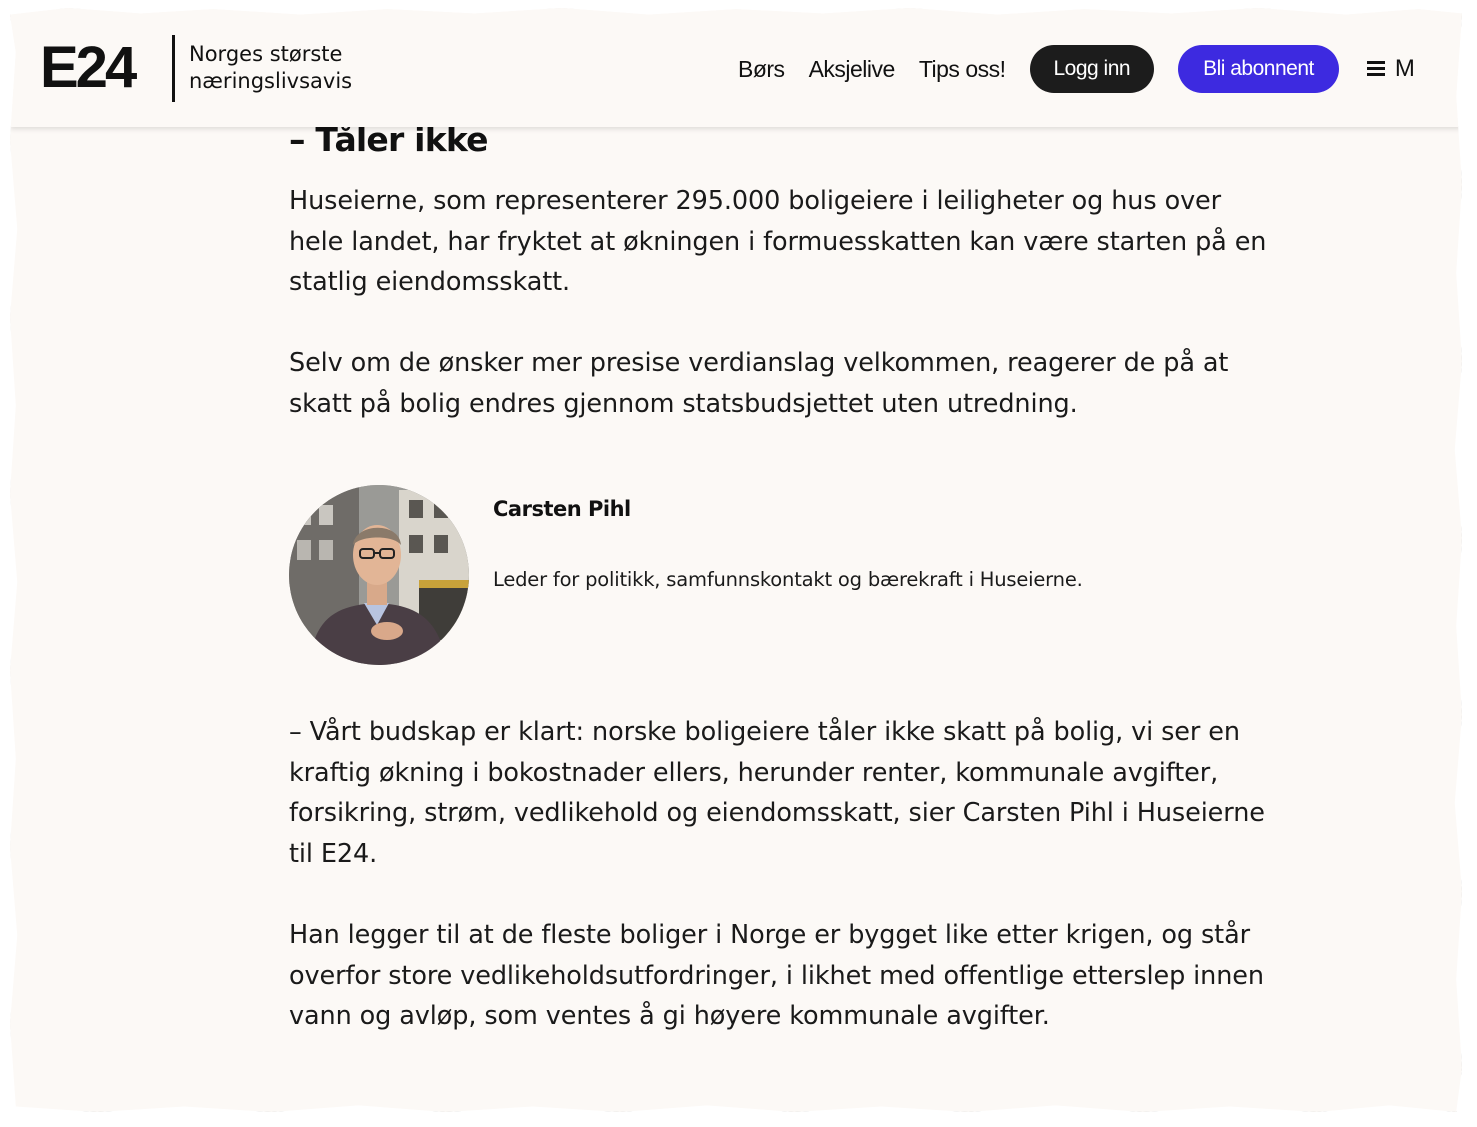  I want to click on site-tagline: Norges største næringslivsavis, so click(271, 67).